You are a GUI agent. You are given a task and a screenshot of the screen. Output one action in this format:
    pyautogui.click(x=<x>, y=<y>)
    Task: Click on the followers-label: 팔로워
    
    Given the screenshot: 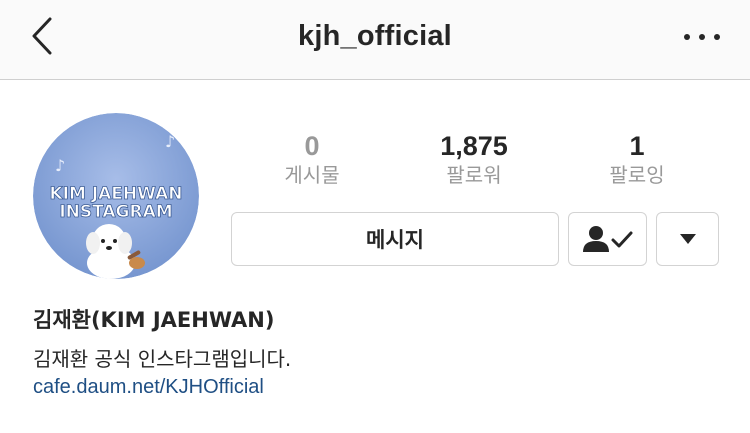 What is the action you would take?
    pyautogui.click(x=474, y=175)
    